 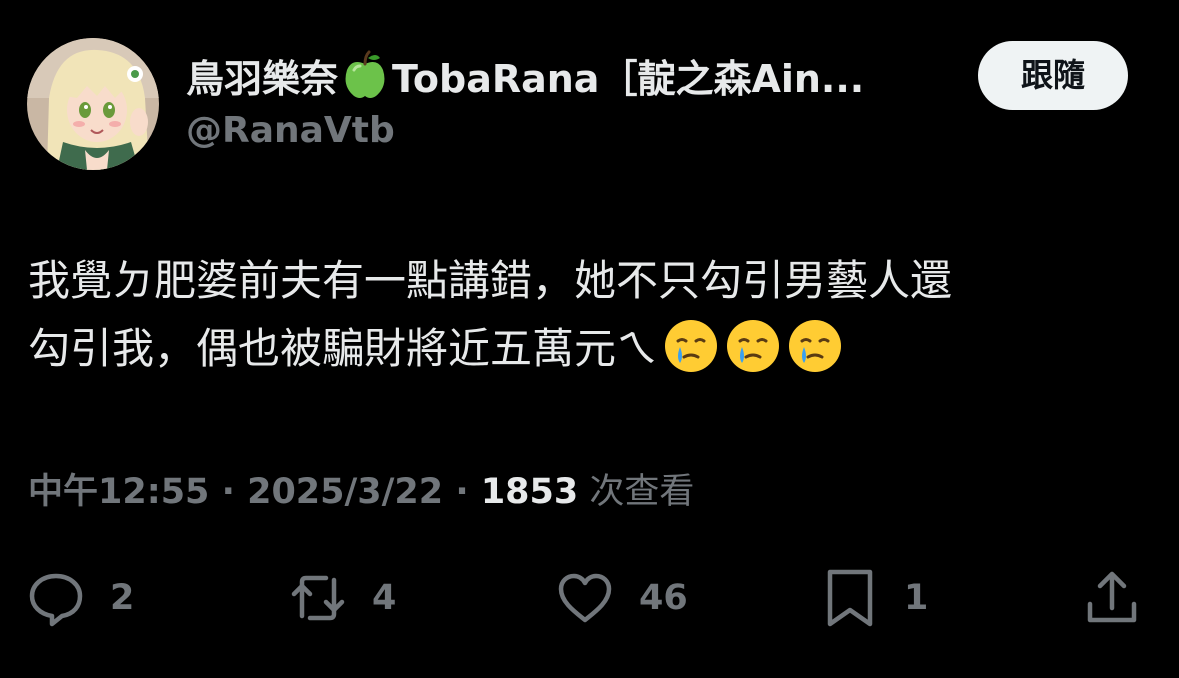 What do you see at coordinates (262, 79) in the screenshot?
I see `author-name-prefix: 鳥羽樂奈` at bounding box center [262, 79].